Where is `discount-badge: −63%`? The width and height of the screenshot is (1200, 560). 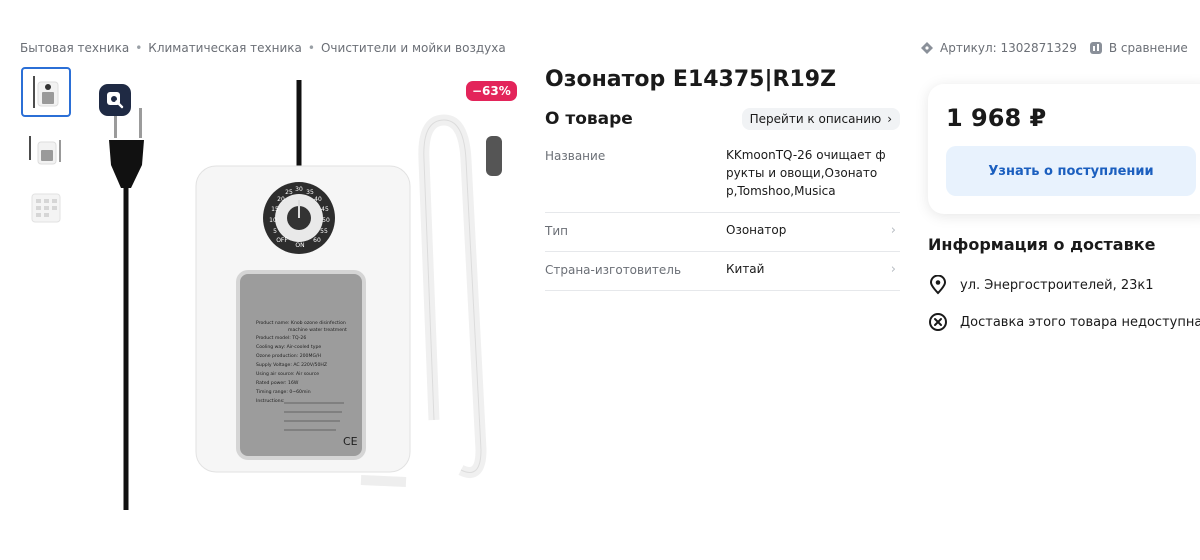 discount-badge: −63% is located at coordinates (491, 91).